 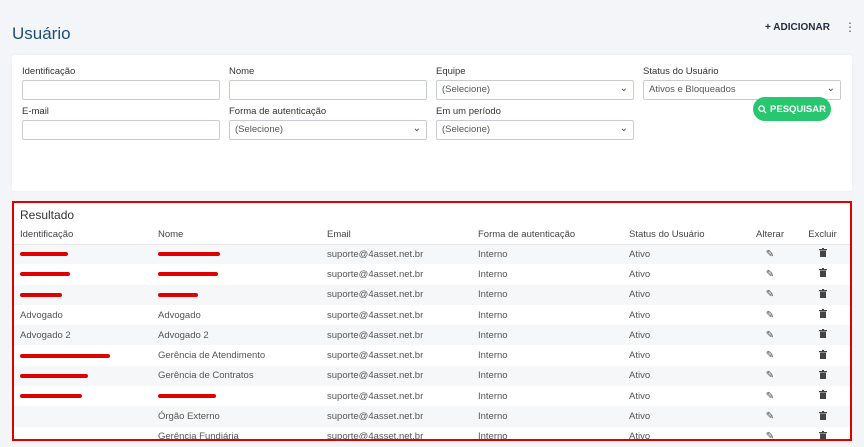 What do you see at coordinates (35, 111) in the screenshot?
I see `email-label: E-mail` at bounding box center [35, 111].